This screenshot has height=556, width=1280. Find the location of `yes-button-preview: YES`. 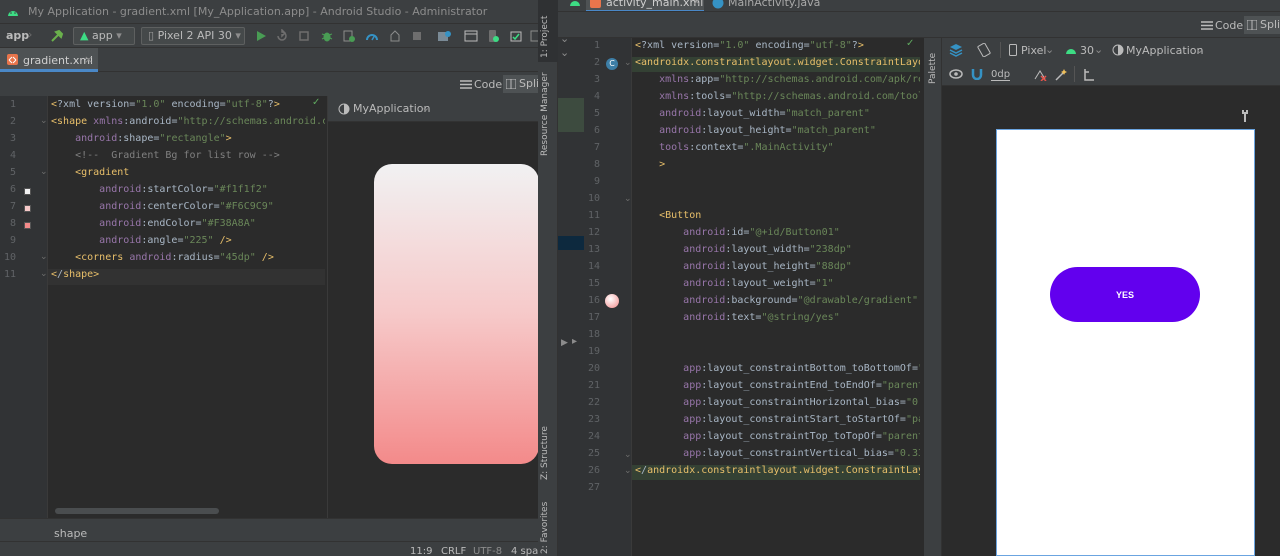

yes-button-preview: YES is located at coordinates (1125, 294).